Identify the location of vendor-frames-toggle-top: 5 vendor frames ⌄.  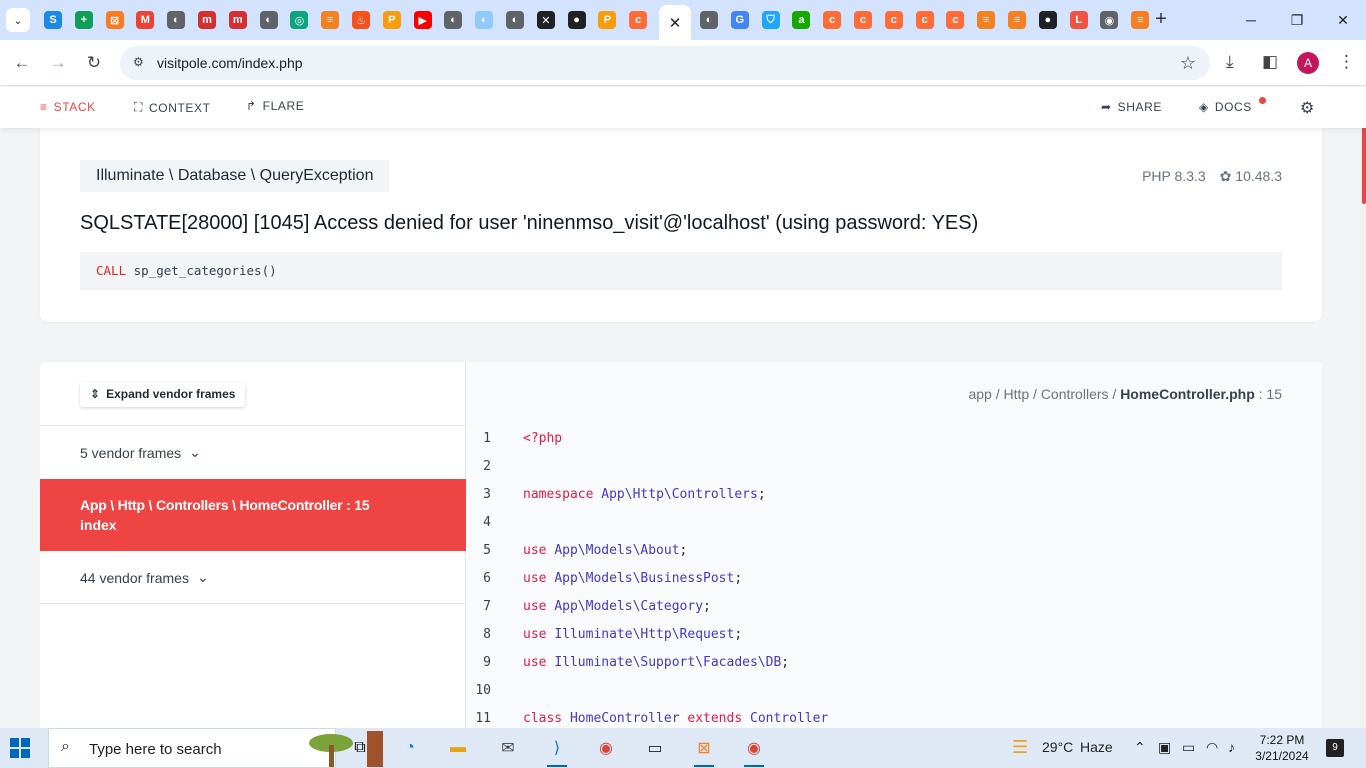
(140, 452).